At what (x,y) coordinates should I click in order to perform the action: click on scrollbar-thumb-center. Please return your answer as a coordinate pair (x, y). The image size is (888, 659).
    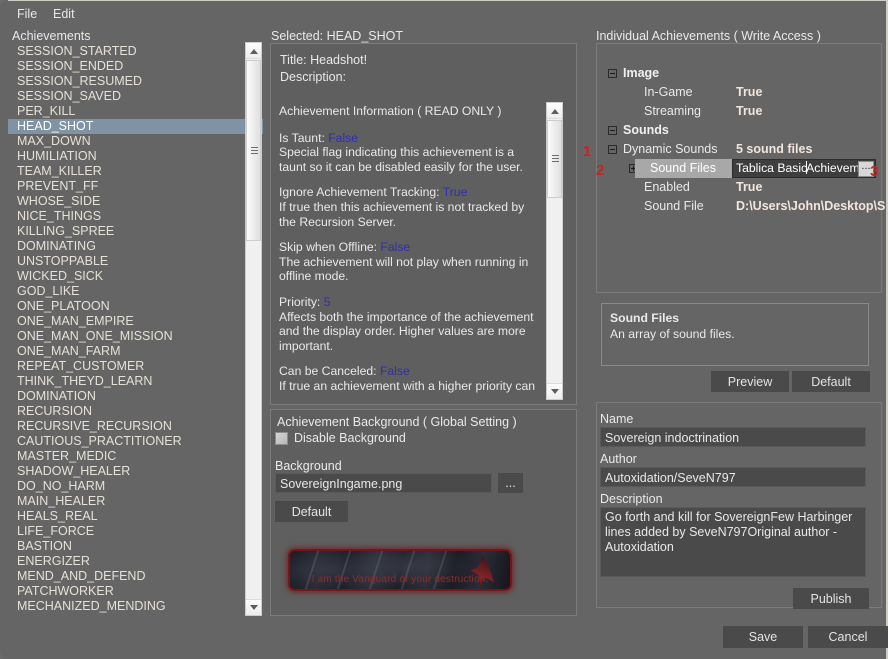
    Looking at the image, I should click on (554, 159).